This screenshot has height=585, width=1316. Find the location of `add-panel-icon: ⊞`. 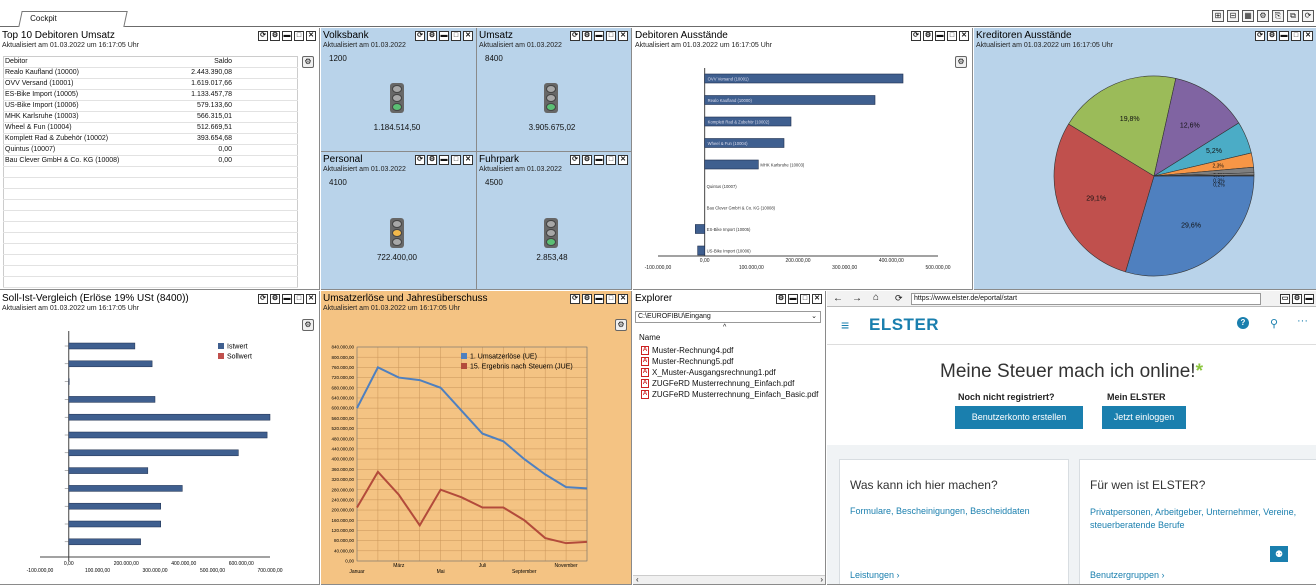

add-panel-icon: ⊞ is located at coordinates (1218, 16).